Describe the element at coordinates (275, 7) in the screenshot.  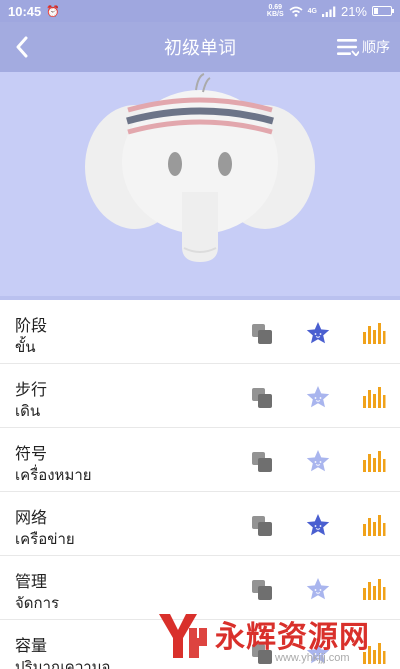
I see `net-speed-value: 0.69` at that location.